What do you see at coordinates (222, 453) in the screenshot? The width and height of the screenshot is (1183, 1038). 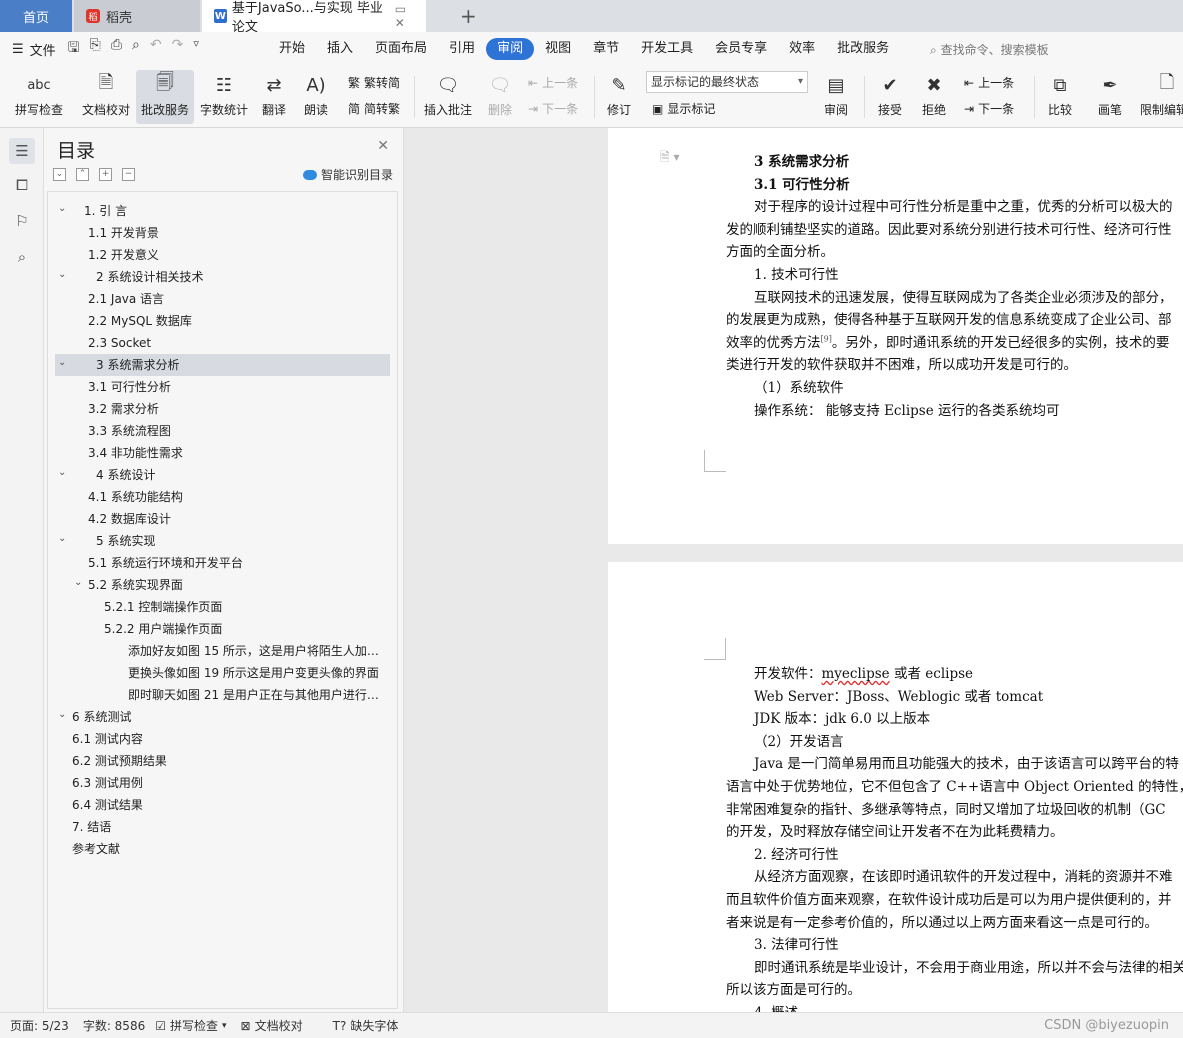 I see `toc-item: 3.4 非功能性需求` at bounding box center [222, 453].